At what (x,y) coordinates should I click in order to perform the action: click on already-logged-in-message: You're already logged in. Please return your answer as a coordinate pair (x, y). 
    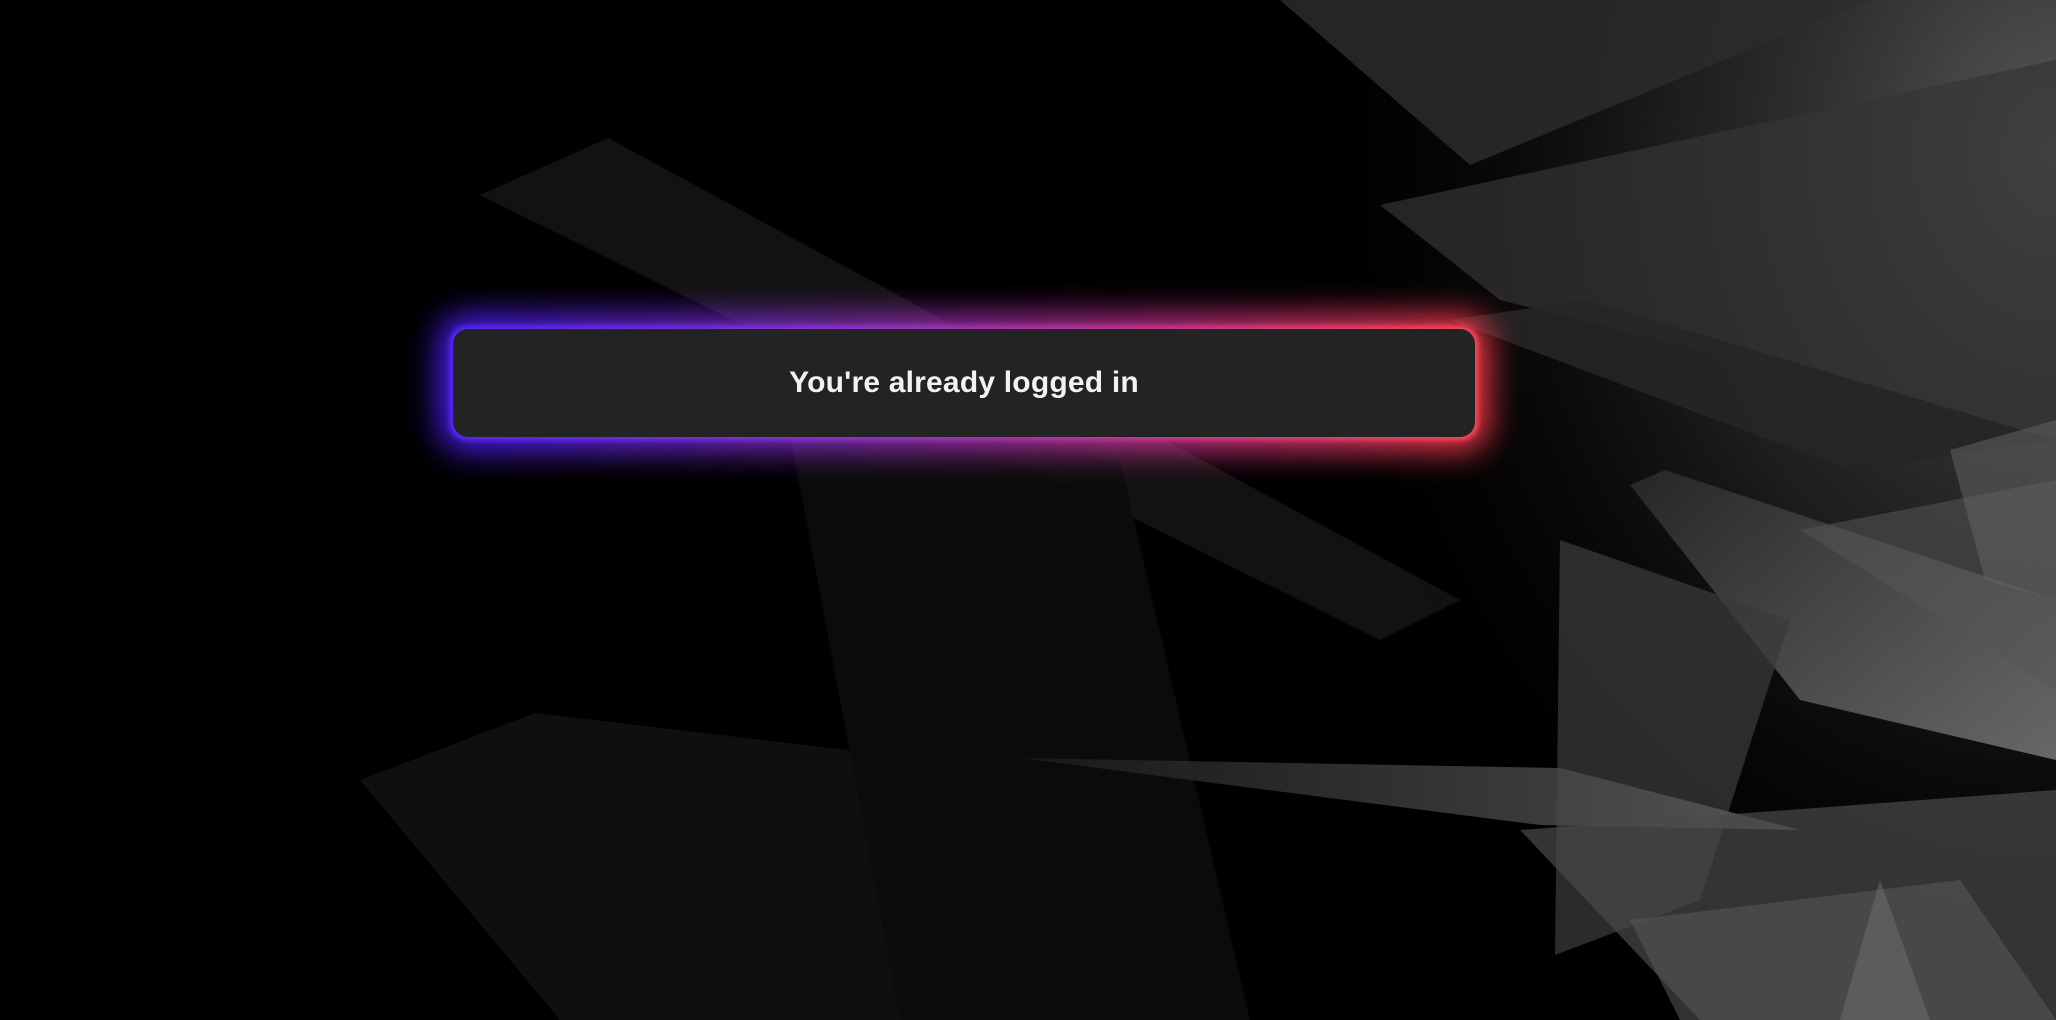
    Looking at the image, I should click on (964, 382).